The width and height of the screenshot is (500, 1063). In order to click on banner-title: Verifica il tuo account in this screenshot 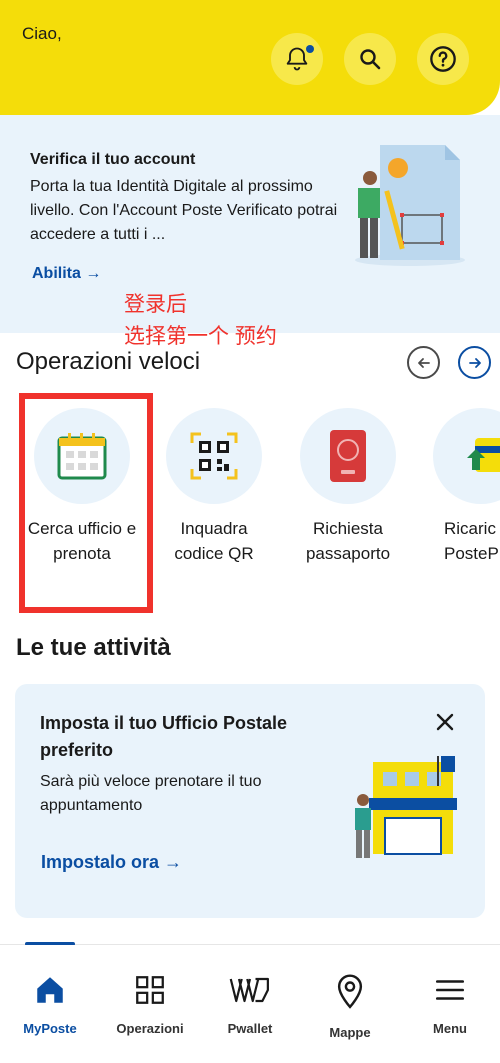, I will do `click(113, 159)`.